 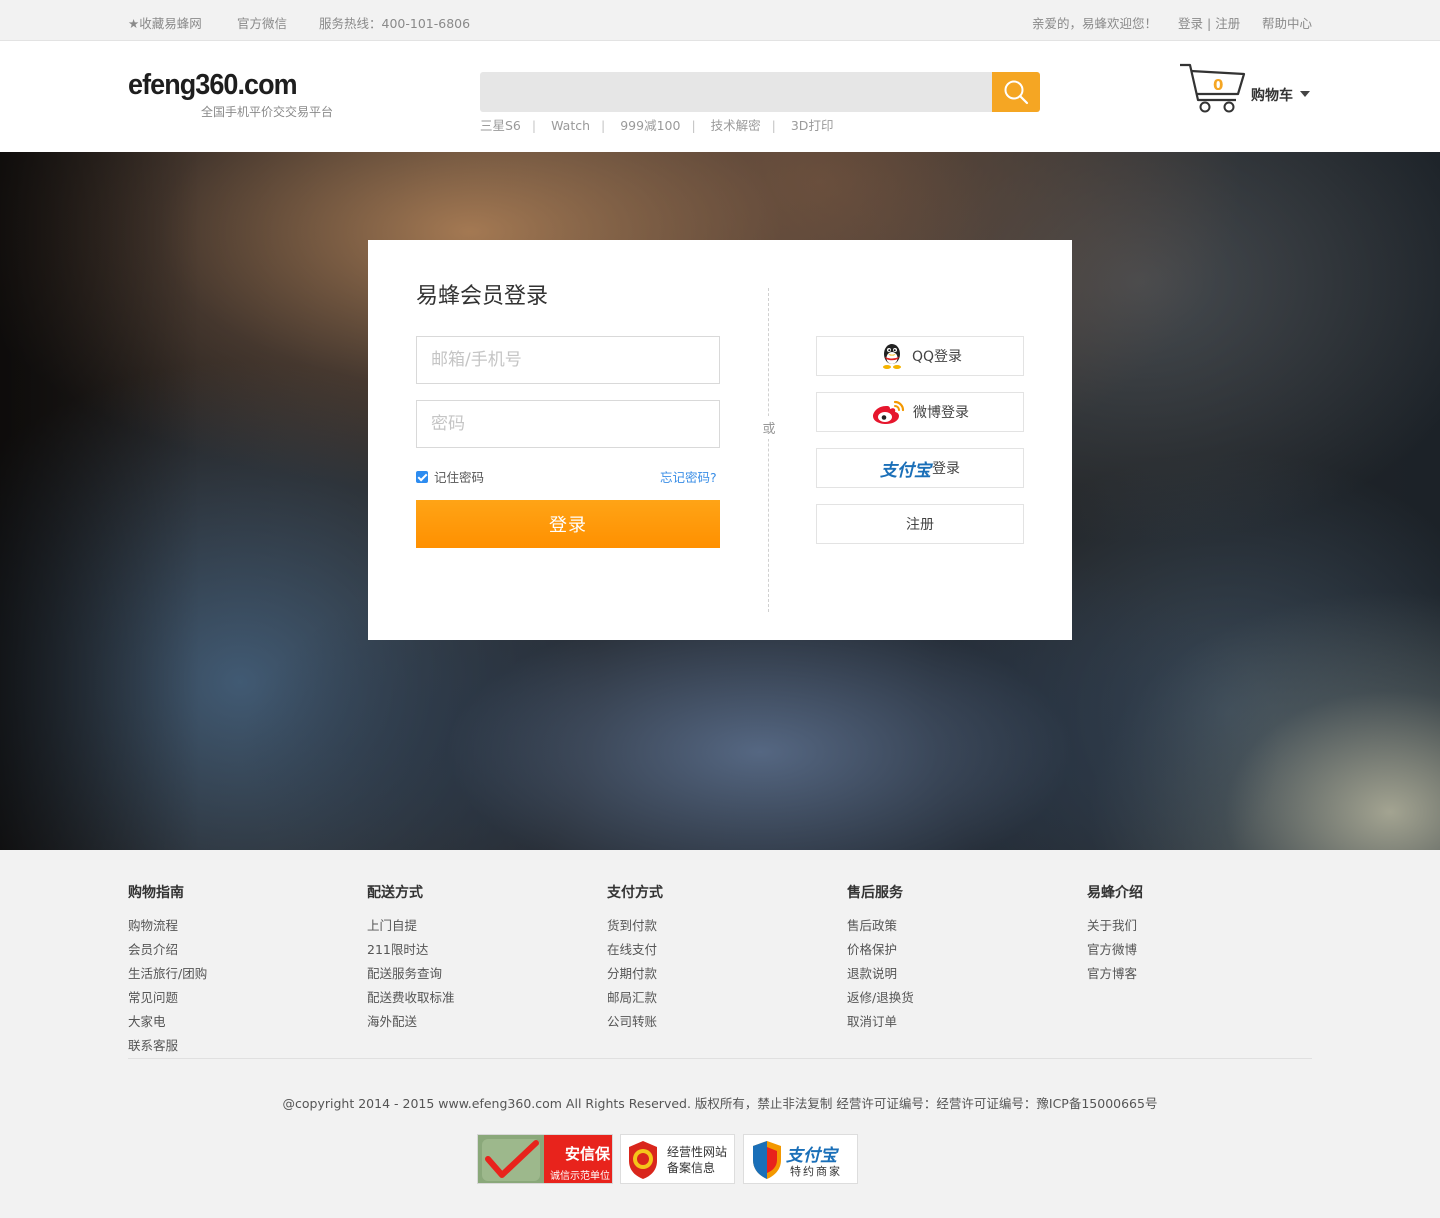 What do you see at coordinates (1305, 94) in the screenshot?
I see `chevron-down-icon` at bounding box center [1305, 94].